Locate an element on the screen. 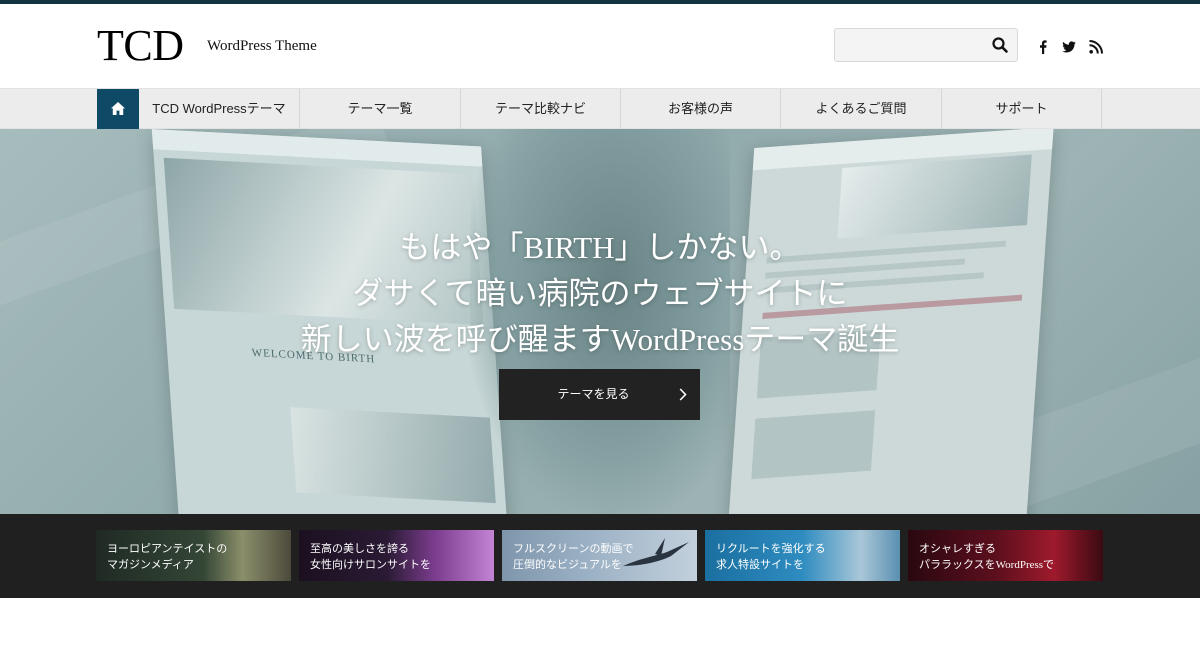  banner-text-line: パララックスをWordPressで is located at coordinates (987, 565).